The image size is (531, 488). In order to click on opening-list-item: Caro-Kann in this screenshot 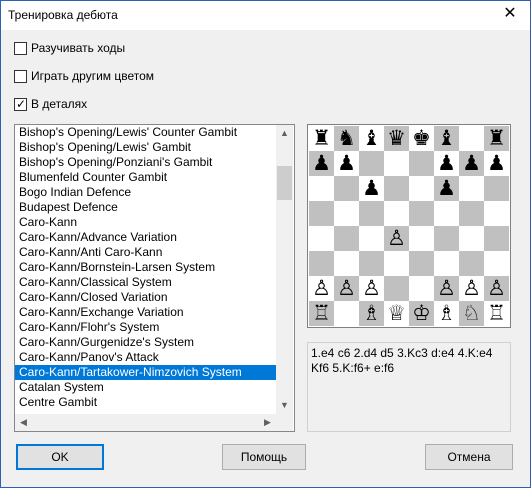, I will do `click(145, 222)`.